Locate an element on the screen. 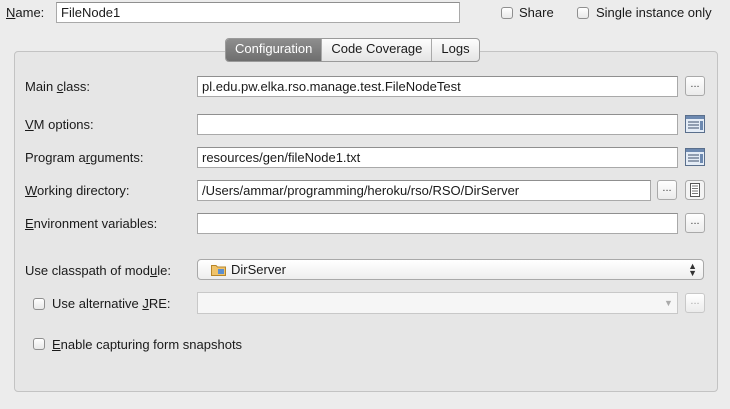 Image resolution: width=730 pixels, height=409 pixels. single-instance-label: Single instance only is located at coordinates (654, 12).